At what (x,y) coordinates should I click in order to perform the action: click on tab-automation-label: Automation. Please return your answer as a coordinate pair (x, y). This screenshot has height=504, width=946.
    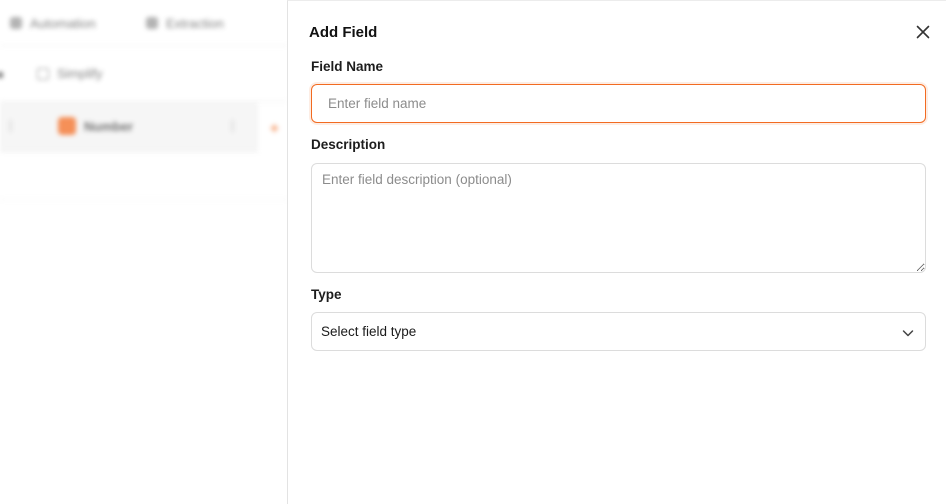
    Looking at the image, I should click on (63, 23).